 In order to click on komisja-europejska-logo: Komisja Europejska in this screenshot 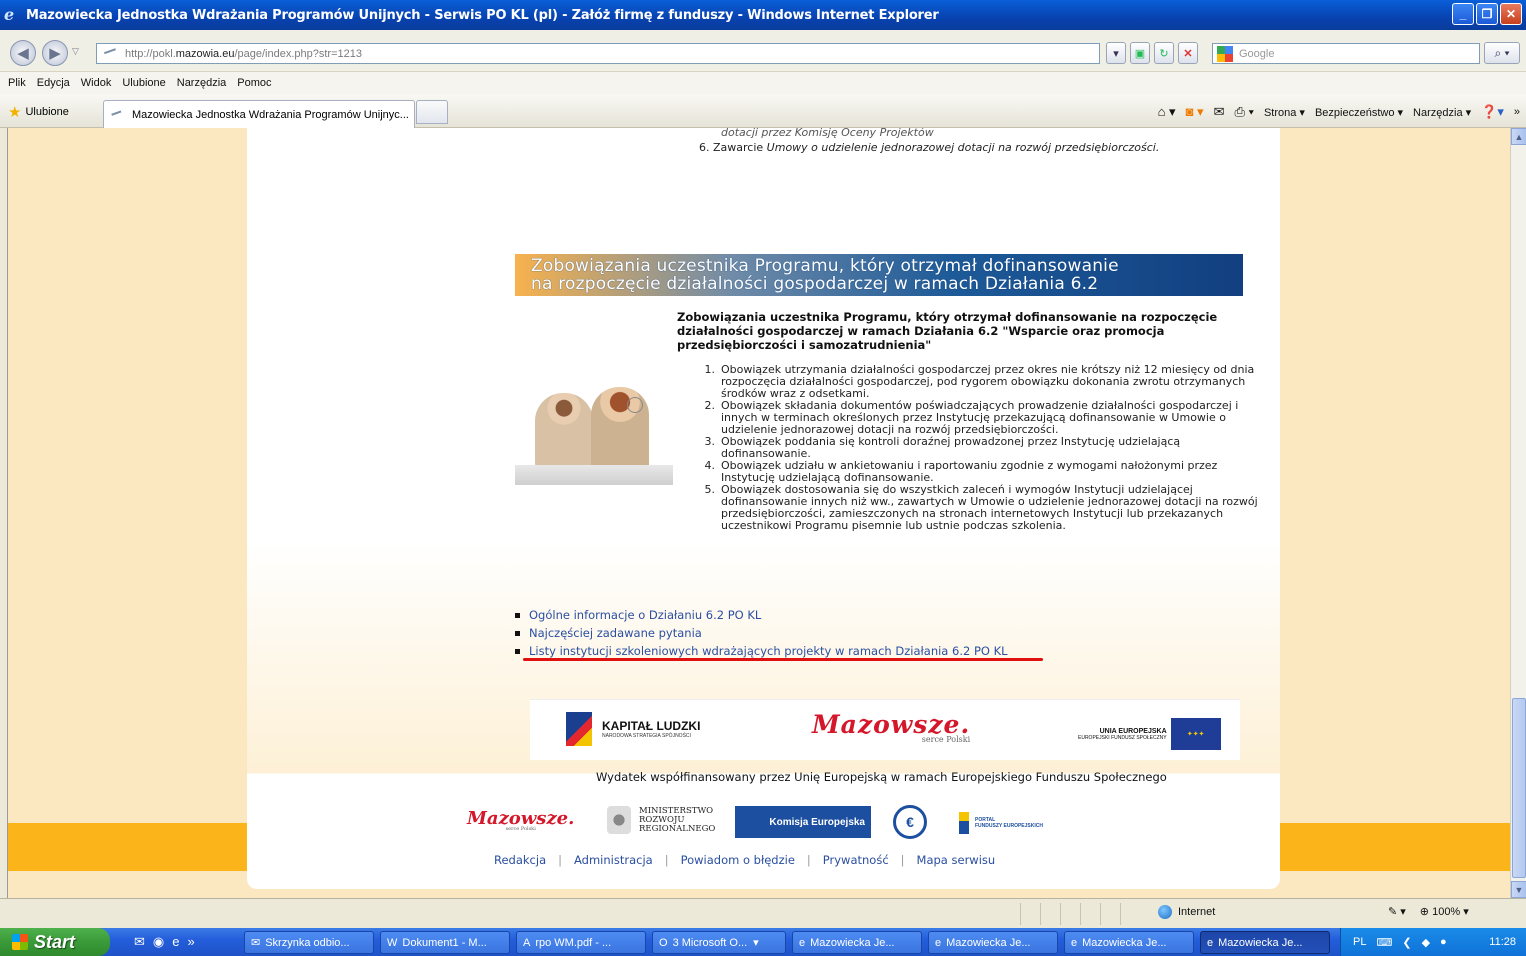, I will do `click(803, 822)`.